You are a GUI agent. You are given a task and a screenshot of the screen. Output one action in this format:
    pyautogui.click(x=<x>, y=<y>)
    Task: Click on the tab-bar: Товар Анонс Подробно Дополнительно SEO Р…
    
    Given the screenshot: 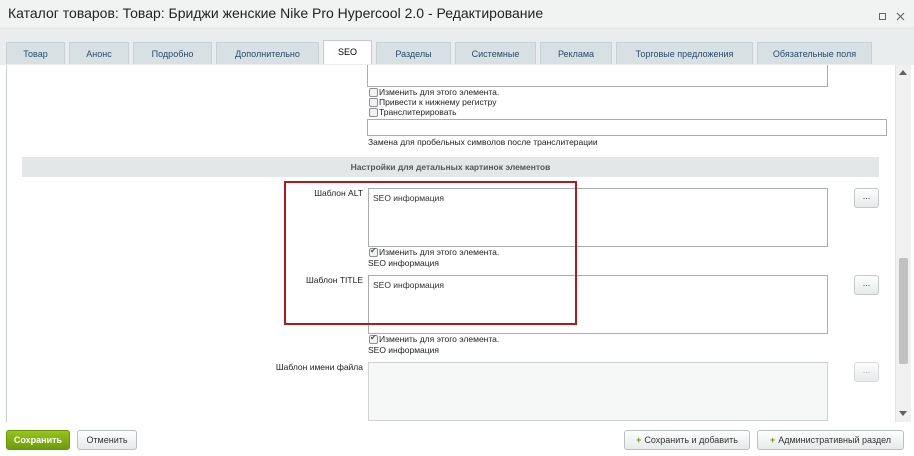 What is the action you would take?
    pyautogui.click(x=457, y=47)
    